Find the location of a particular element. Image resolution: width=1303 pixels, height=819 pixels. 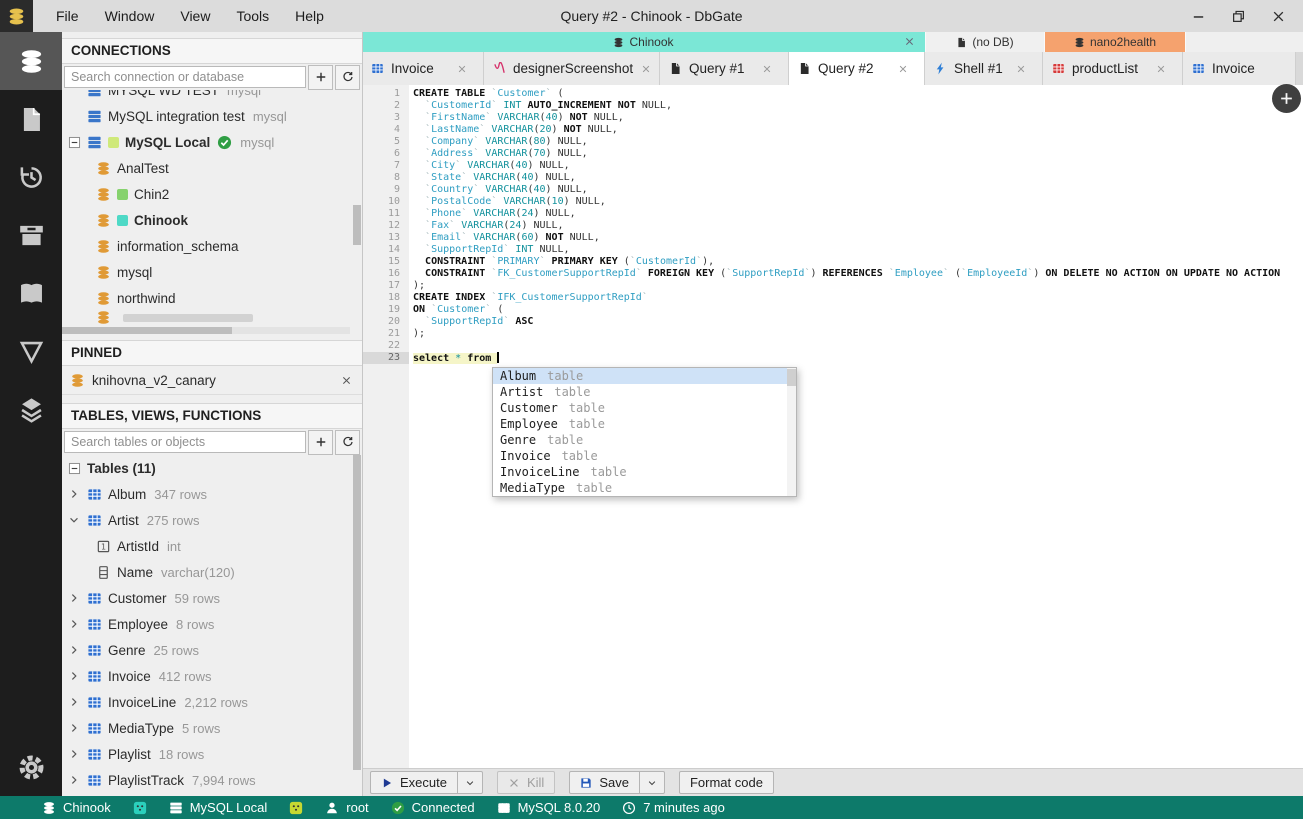

rail-item-docs is located at coordinates (31, 293).